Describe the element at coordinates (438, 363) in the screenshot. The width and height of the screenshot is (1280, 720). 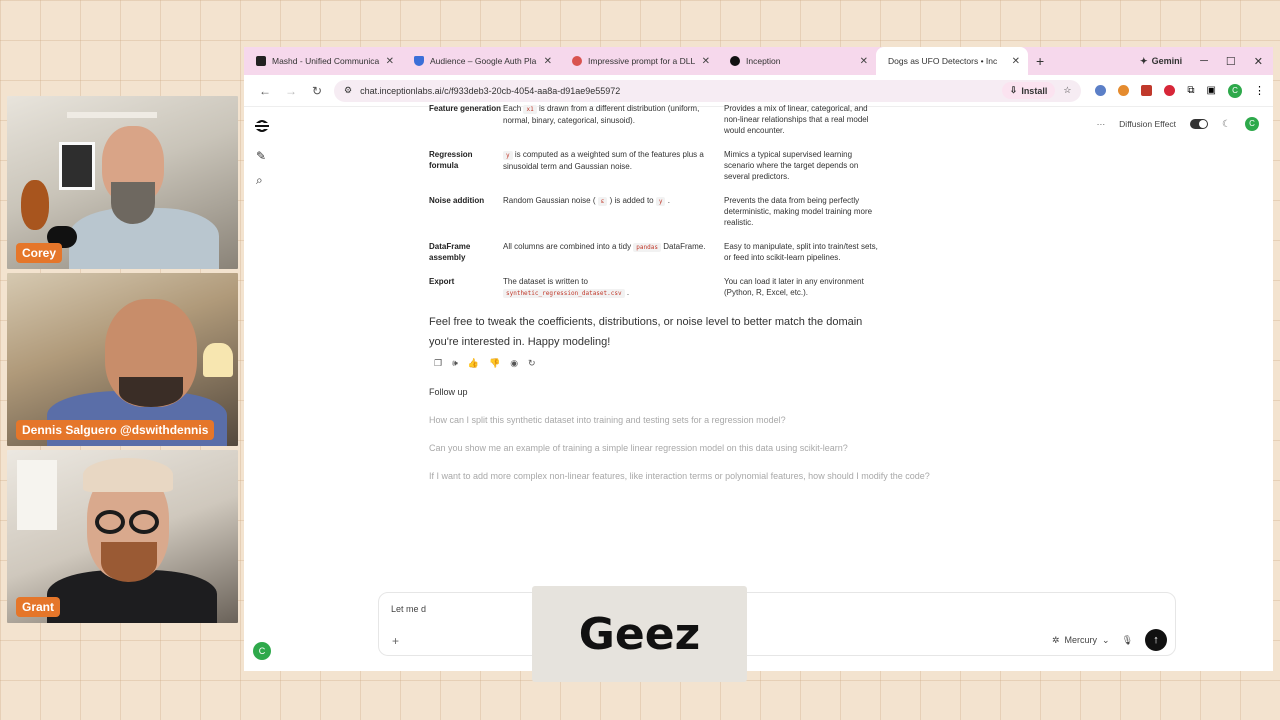
I see `copy-icon: ❐` at that location.